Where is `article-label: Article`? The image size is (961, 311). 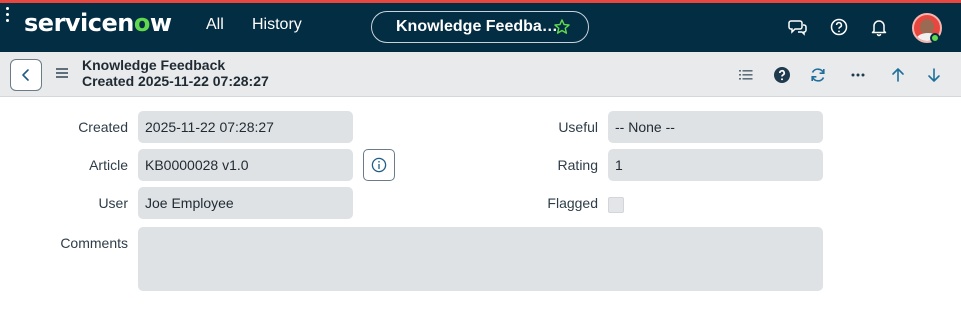 article-label: Article is located at coordinates (108, 165).